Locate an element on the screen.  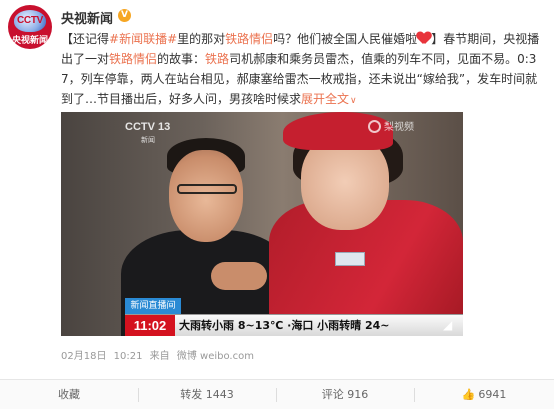
favorite-button: 收藏 is located at coordinates (69, 394).